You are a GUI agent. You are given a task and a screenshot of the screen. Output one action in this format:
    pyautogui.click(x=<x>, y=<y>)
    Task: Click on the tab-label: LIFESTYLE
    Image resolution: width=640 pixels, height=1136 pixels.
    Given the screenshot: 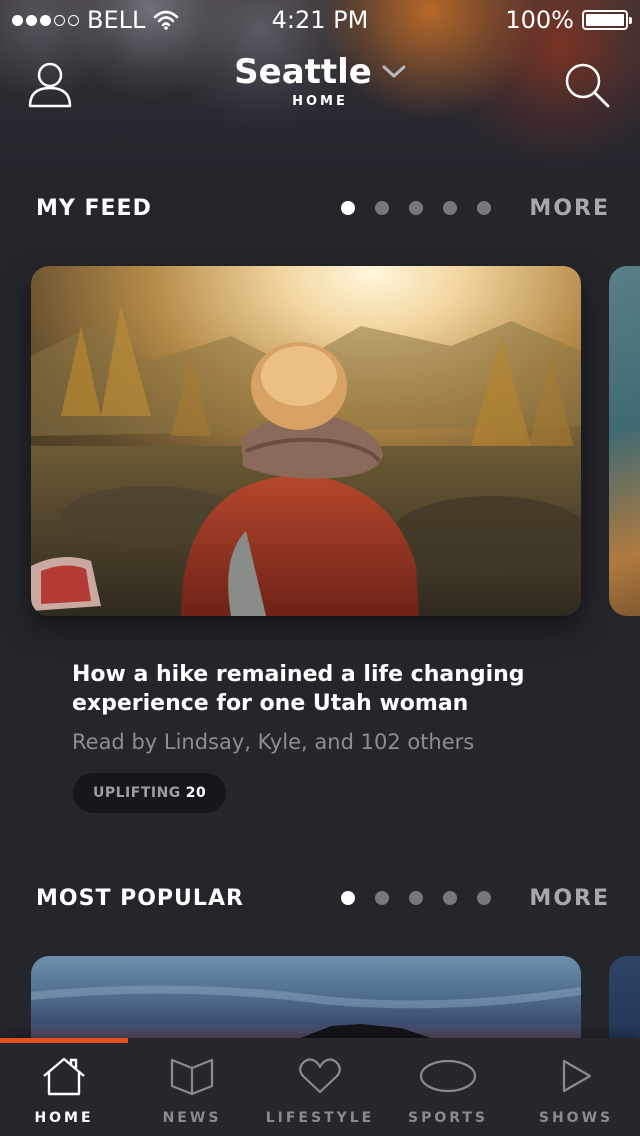 What is the action you would take?
    pyautogui.click(x=320, y=1118)
    